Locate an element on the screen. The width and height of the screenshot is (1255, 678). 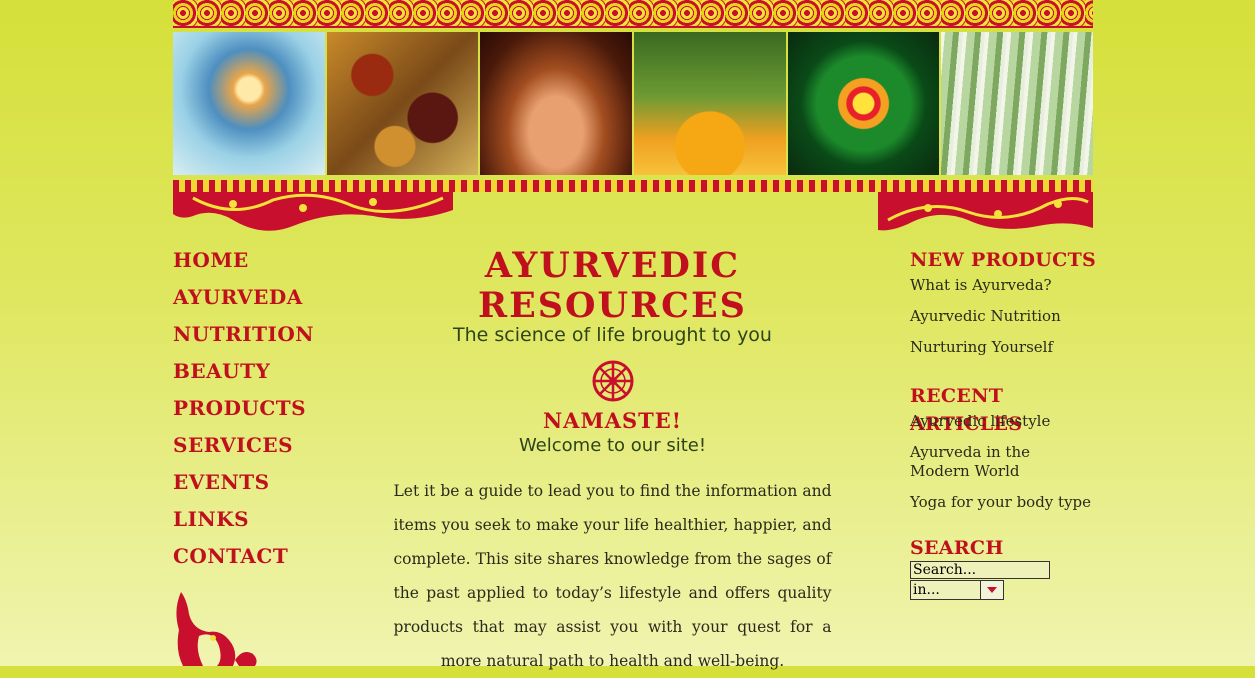
new-product-link: What is Ayurveda? is located at coordinates (1005, 285).